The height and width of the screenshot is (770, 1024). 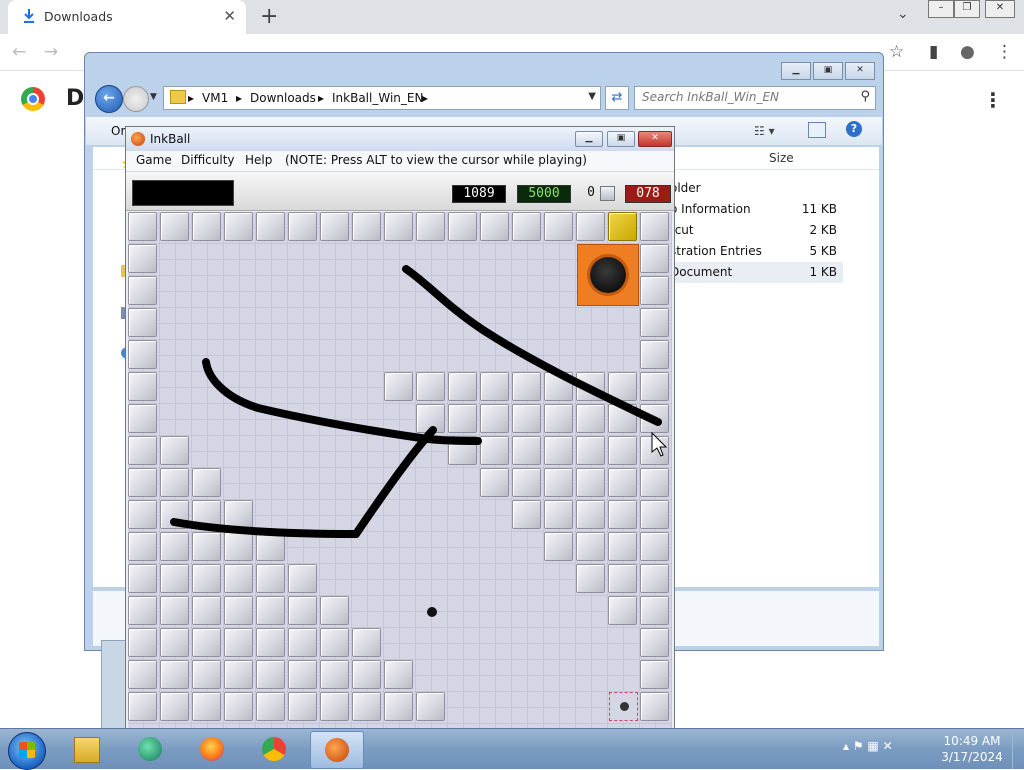 What do you see at coordinates (967, 52) in the screenshot?
I see `profile-avatar-icon: ●` at bounding box center [967, 52].